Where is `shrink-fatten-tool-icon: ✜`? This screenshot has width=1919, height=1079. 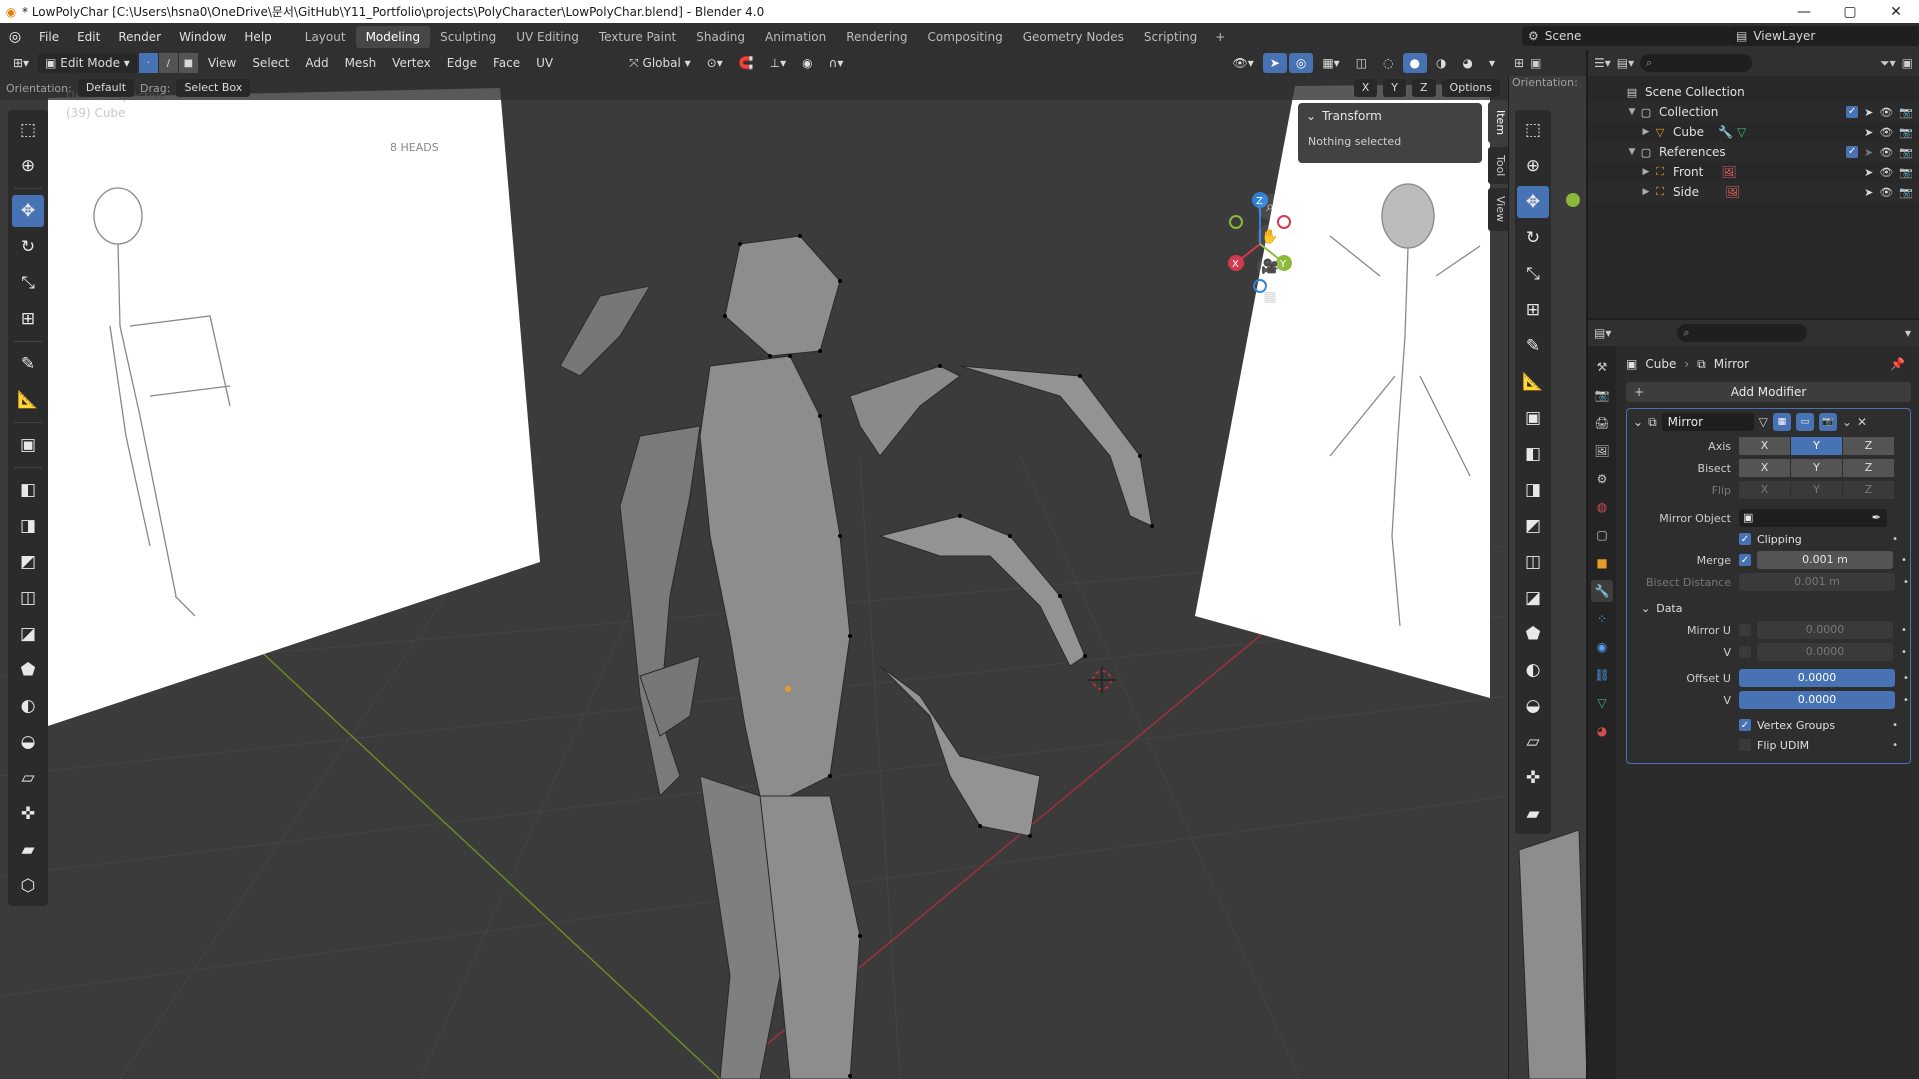 shrink-fatten-tool-icon: ✜ is located at coordinates (28, 814).